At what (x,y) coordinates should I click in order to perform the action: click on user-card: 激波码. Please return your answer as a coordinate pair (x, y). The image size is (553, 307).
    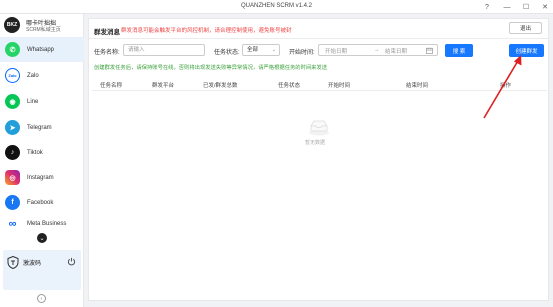
    Looking at the image, I should click on (42, 270).